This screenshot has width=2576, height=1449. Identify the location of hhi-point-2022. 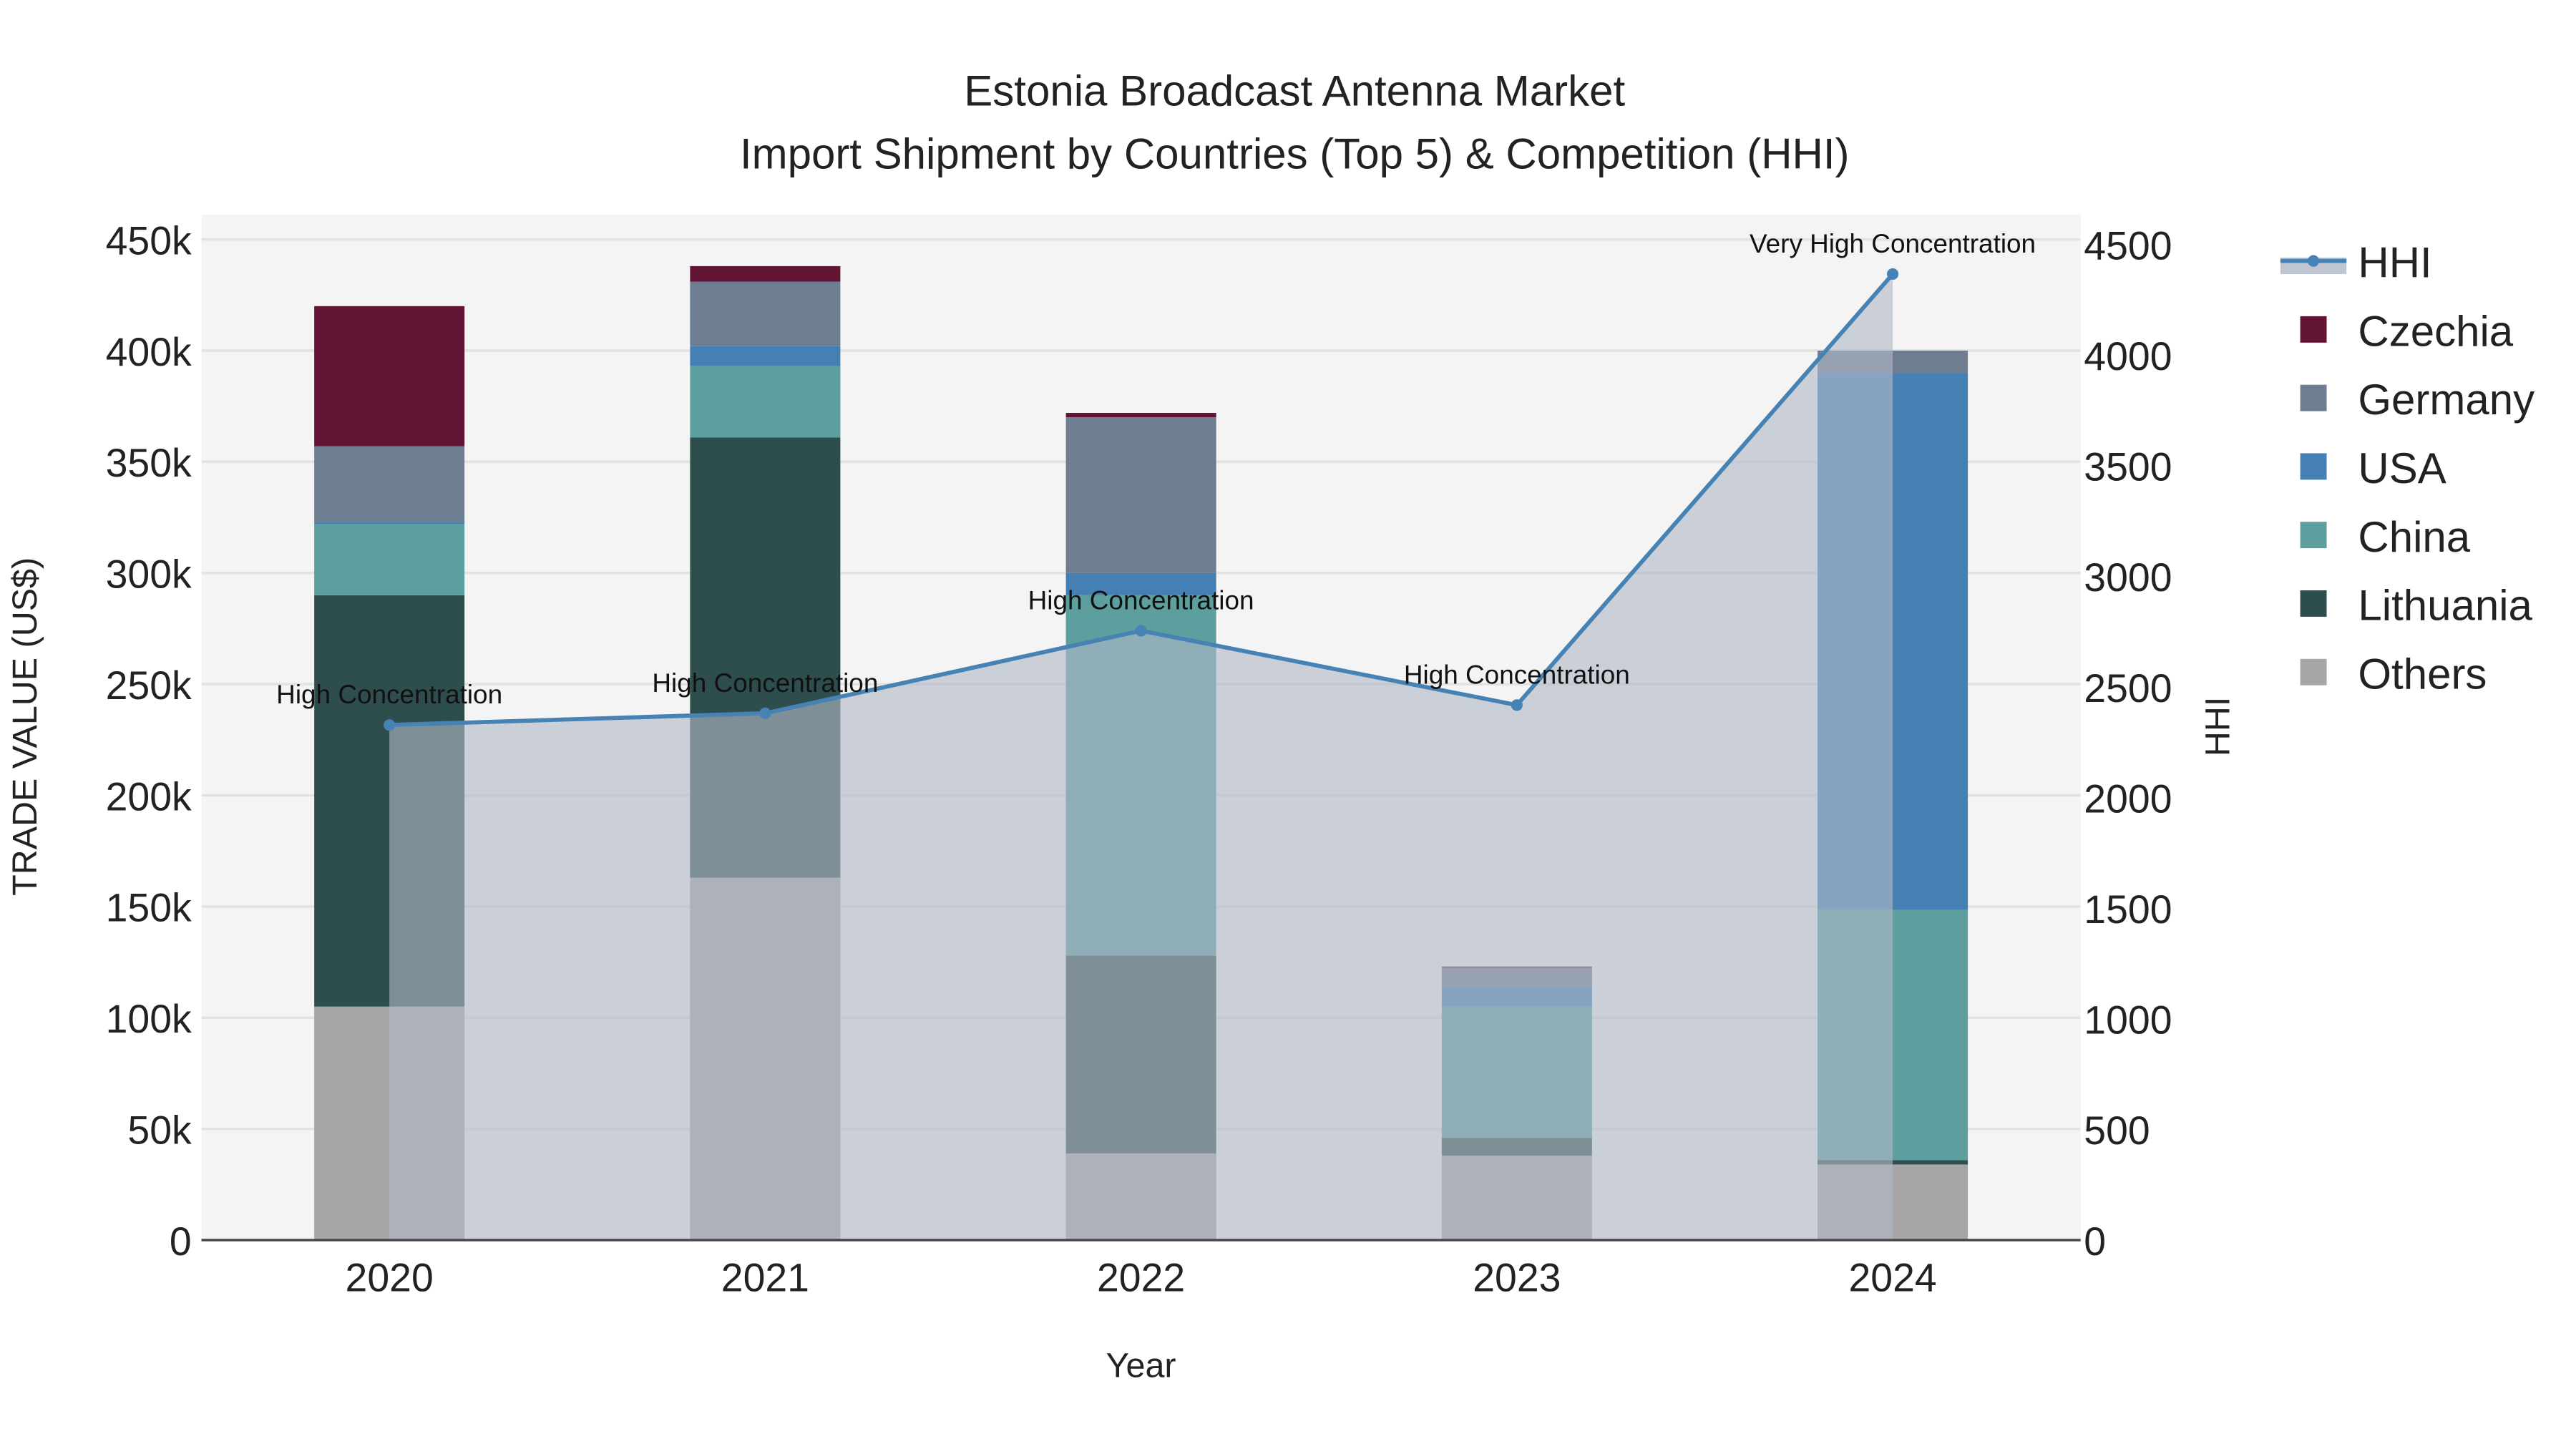
(1141, 631).